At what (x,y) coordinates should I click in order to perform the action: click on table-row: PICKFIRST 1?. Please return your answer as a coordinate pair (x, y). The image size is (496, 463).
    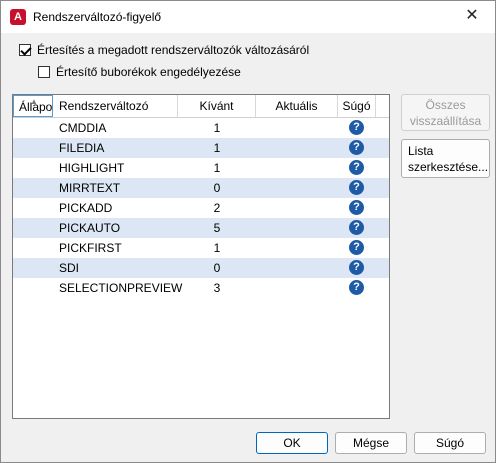
    Looking at the image, I should click on (201, 248).